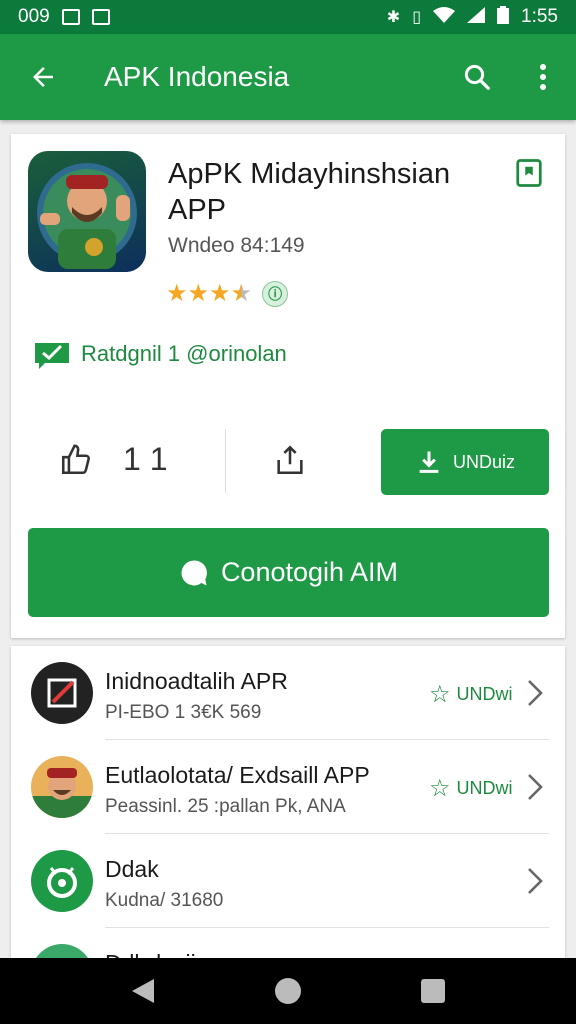  Describe the element at coordinates (132, 869) in the screenshot. I see `list-item-title: Ddak` at that location.